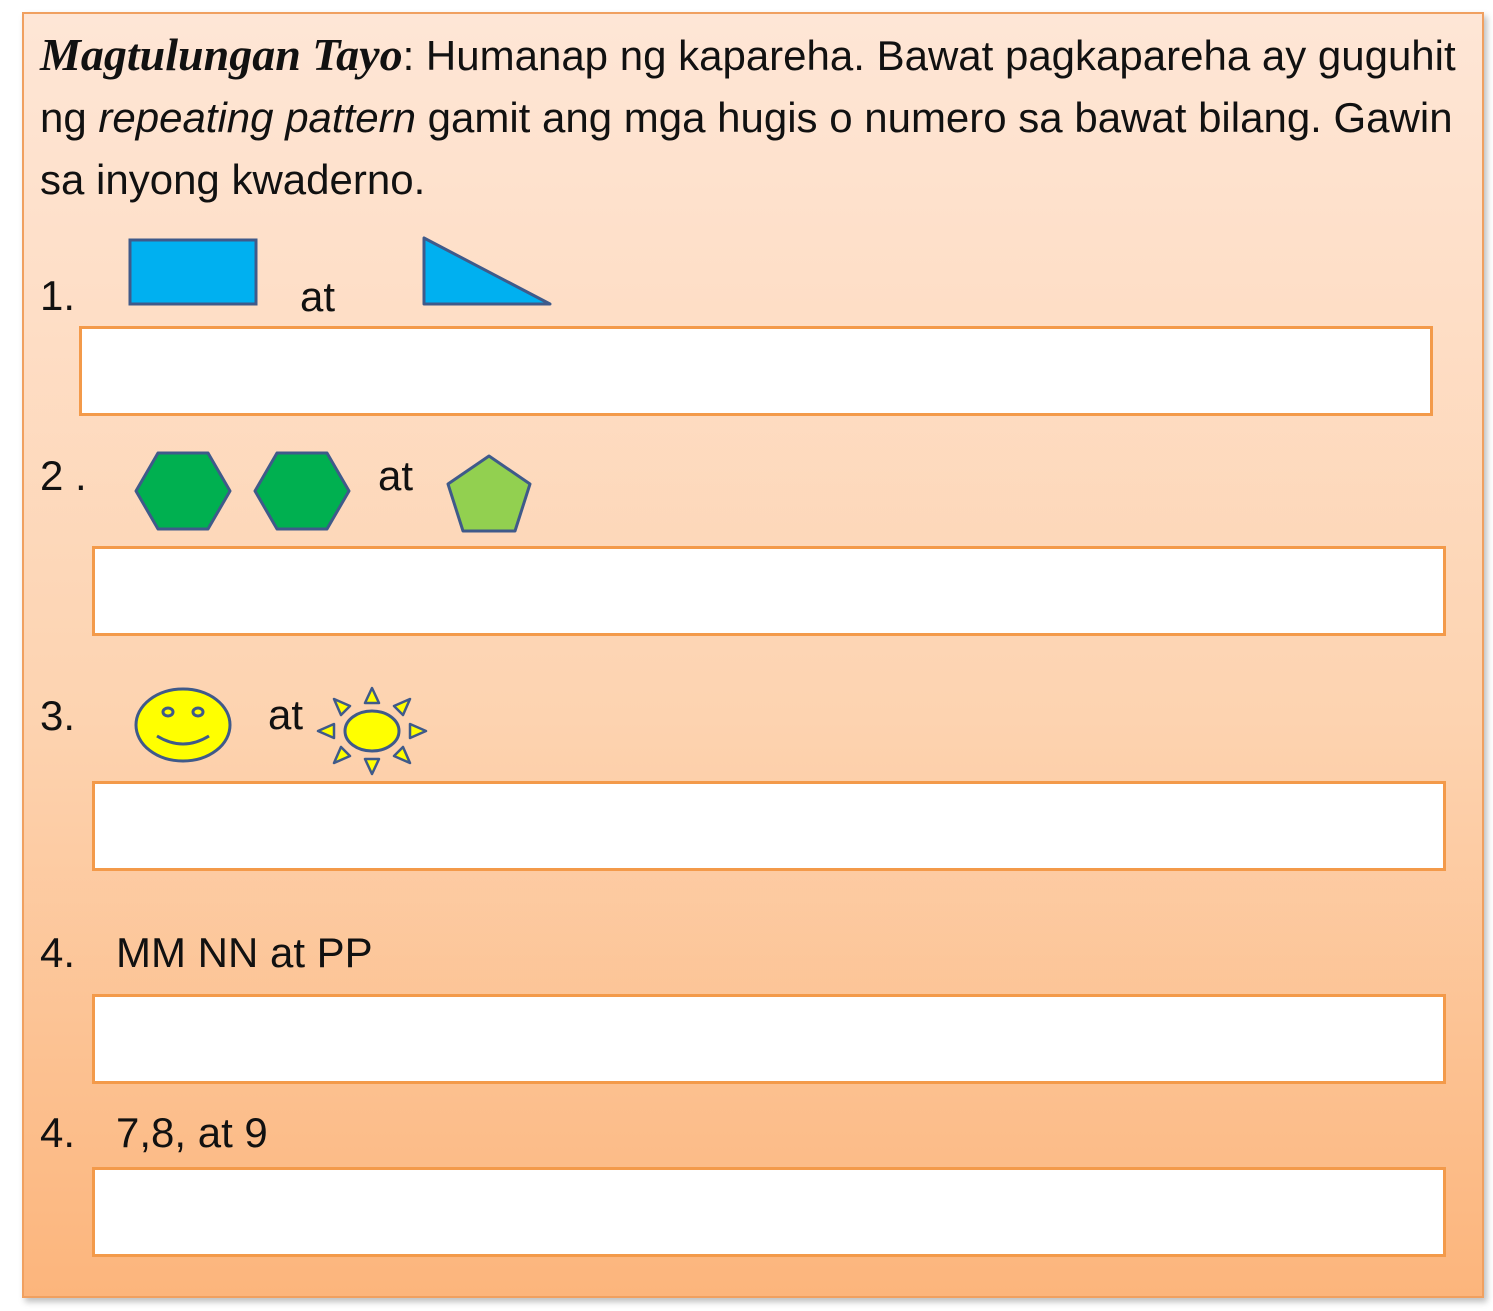 The height and width of the screenshot is (1311, 1493). Describe the element at coordinates (244, 952) in the screenshot. I see `item-4-text: MM NN at PP` at that location.